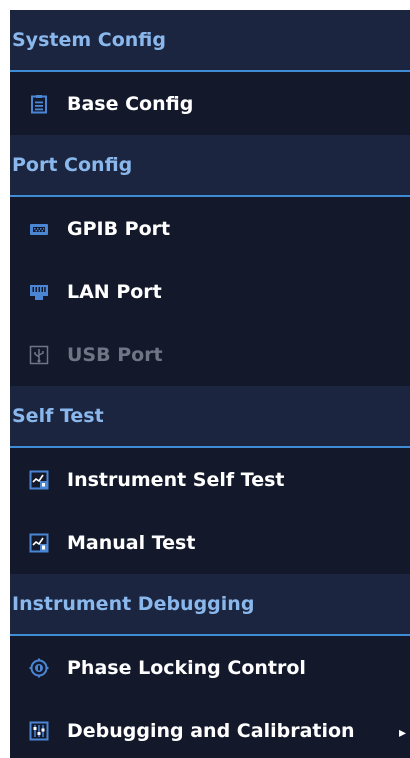 The width and height of the screenshot is (410, 758). Describe the element at coordinates (39, 104) in the screenshot. I see `clipboard-icon` at that location.